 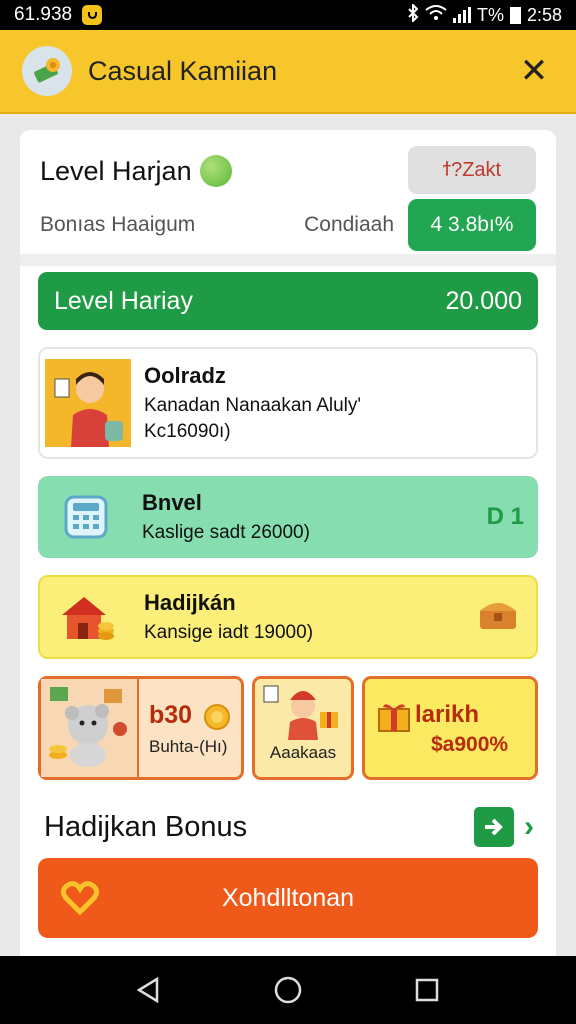 I want to click on item-title: Hadijkán, so click(x=190, y=602).